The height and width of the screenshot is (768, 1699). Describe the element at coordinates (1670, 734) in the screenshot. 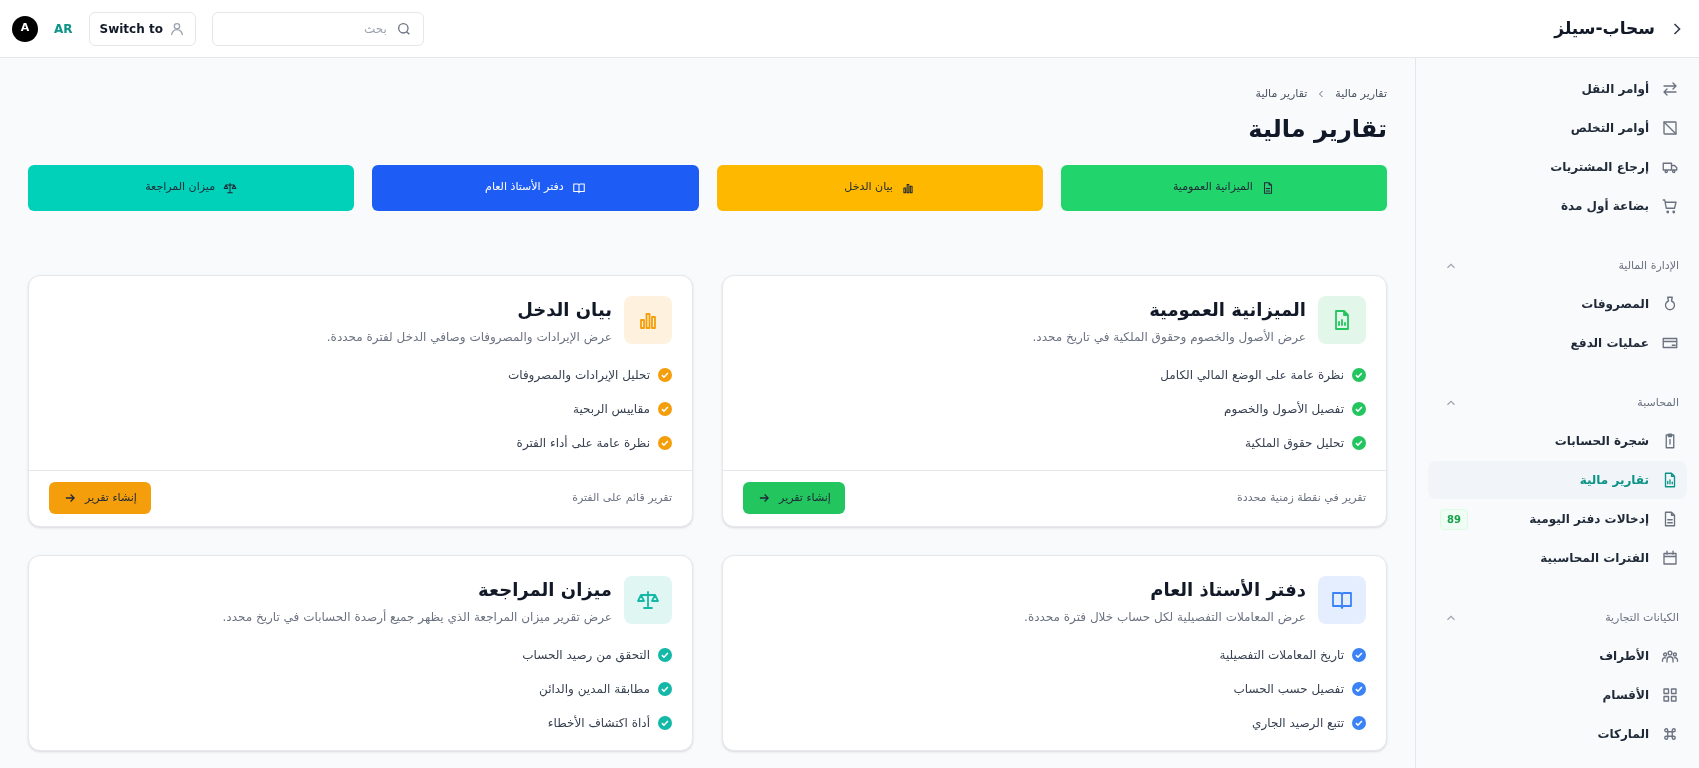

I see `command-icon` at that location.